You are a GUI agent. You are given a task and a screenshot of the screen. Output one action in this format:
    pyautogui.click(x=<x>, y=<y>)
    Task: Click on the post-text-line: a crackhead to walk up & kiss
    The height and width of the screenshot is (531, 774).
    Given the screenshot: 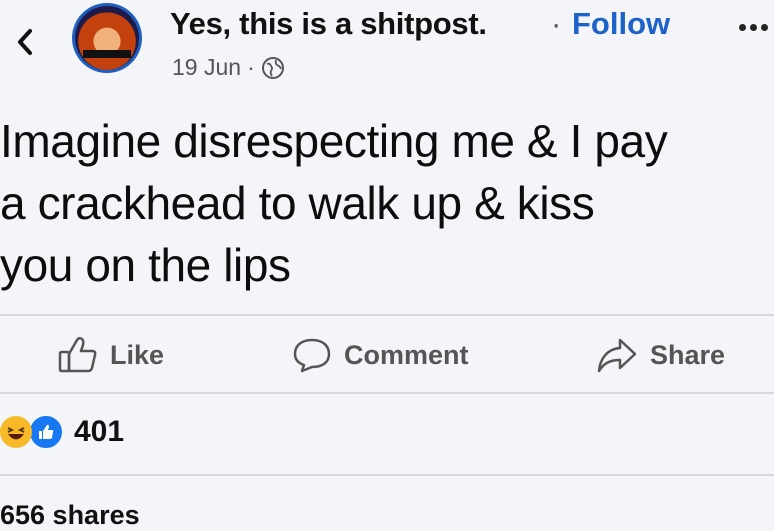 What is the action you would take?
    pyautogui.click(x=297, y=203)
    